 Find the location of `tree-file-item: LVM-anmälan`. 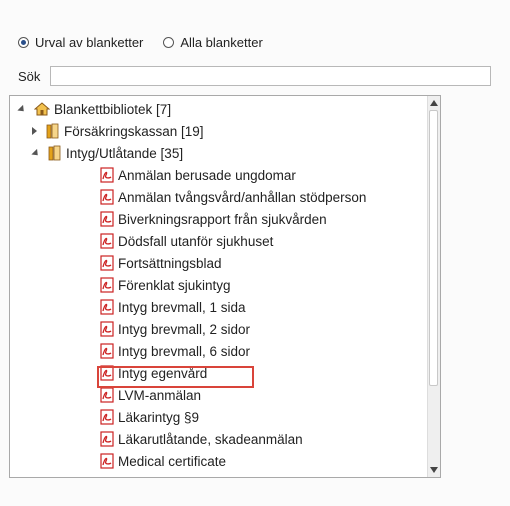

tree-file-item: LVM-anmälan is located at coordinates (150, 395).